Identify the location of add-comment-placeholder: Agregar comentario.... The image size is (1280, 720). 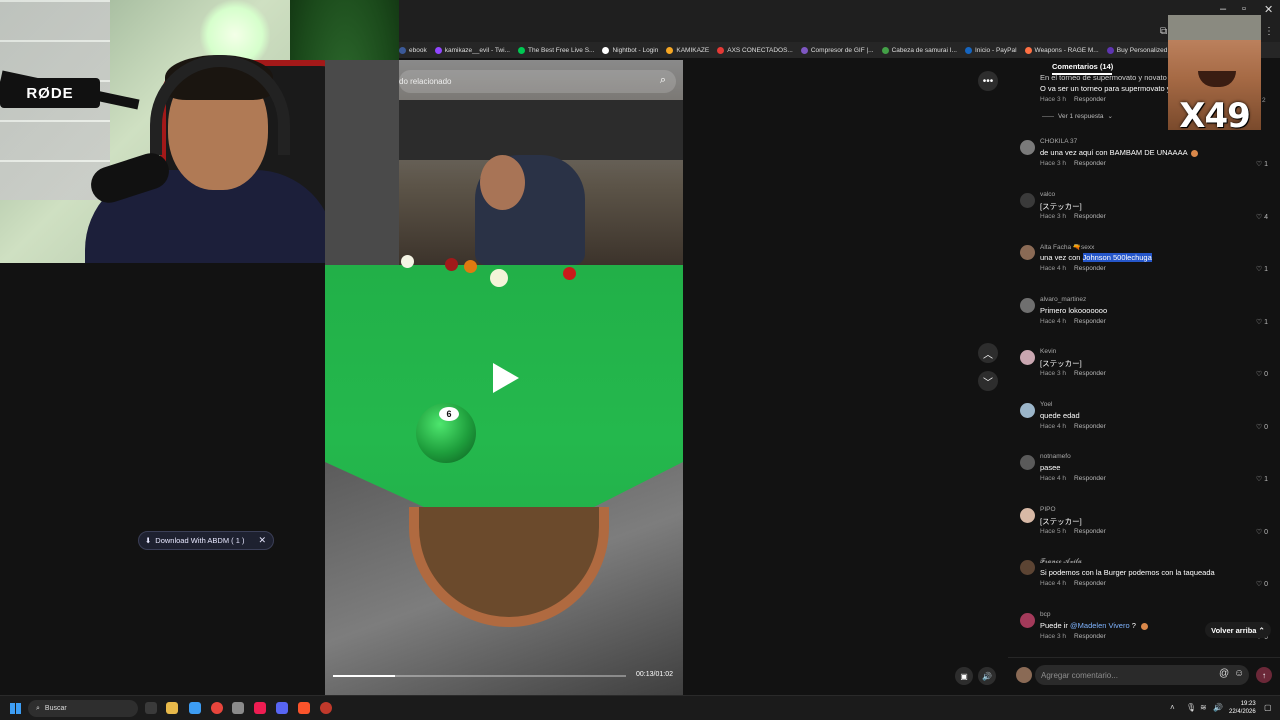
(1079, 675).